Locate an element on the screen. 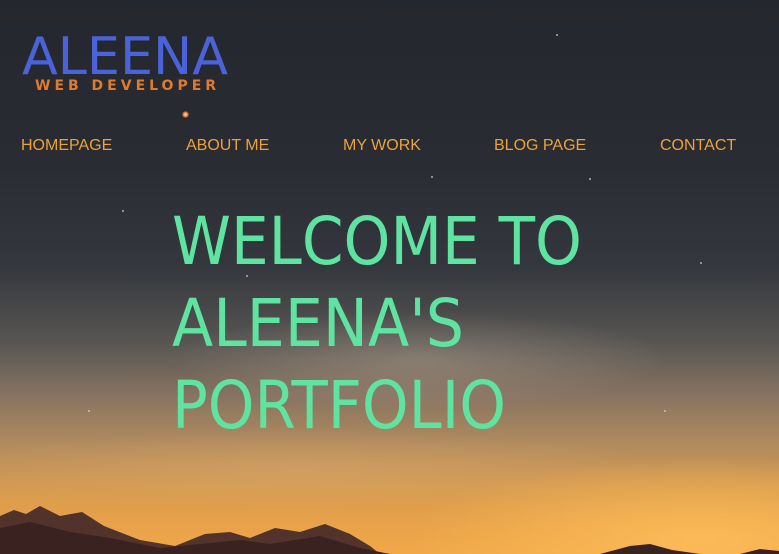 The height and width of the screenshot is (554, 779). nav-my-work: MY WORK is located at coordinates (382, 146).